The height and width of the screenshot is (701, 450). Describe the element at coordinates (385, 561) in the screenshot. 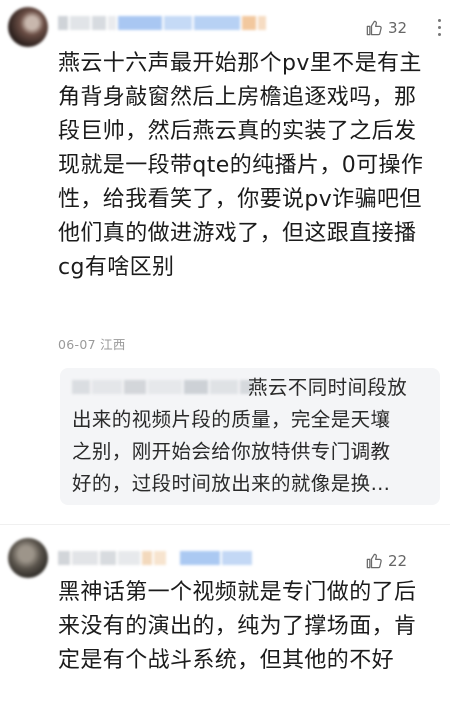

I see `like-button: 22` at that location.